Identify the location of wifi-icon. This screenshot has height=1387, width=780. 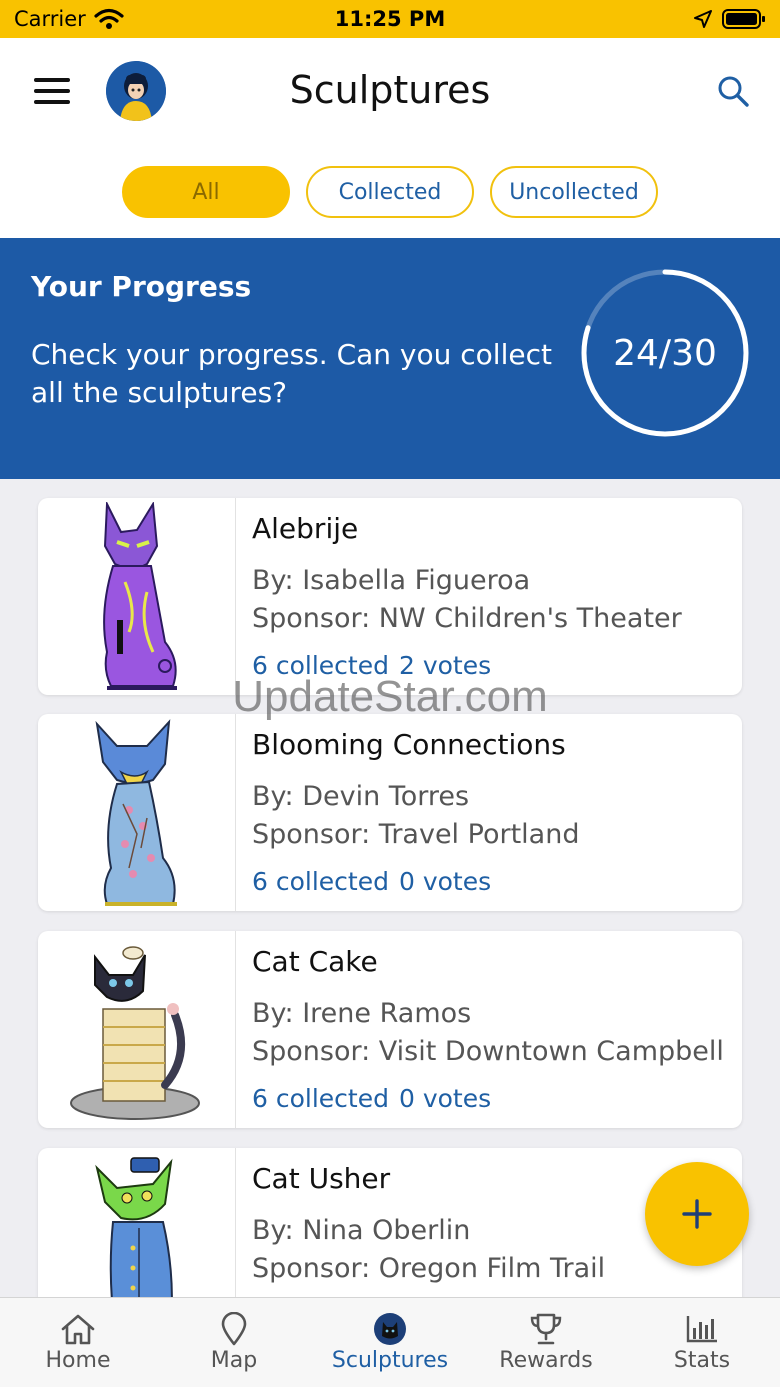
(109, 18).